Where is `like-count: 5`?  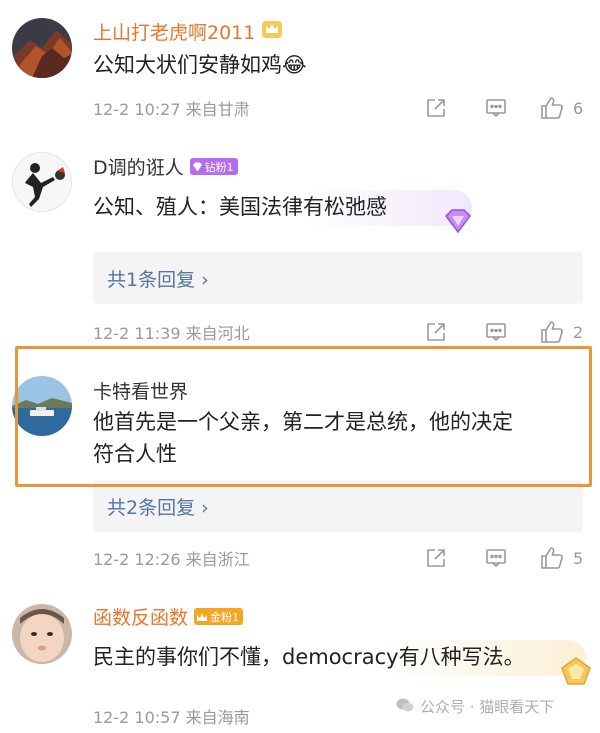
like-count: 5 is located at coordinates (578, 558).